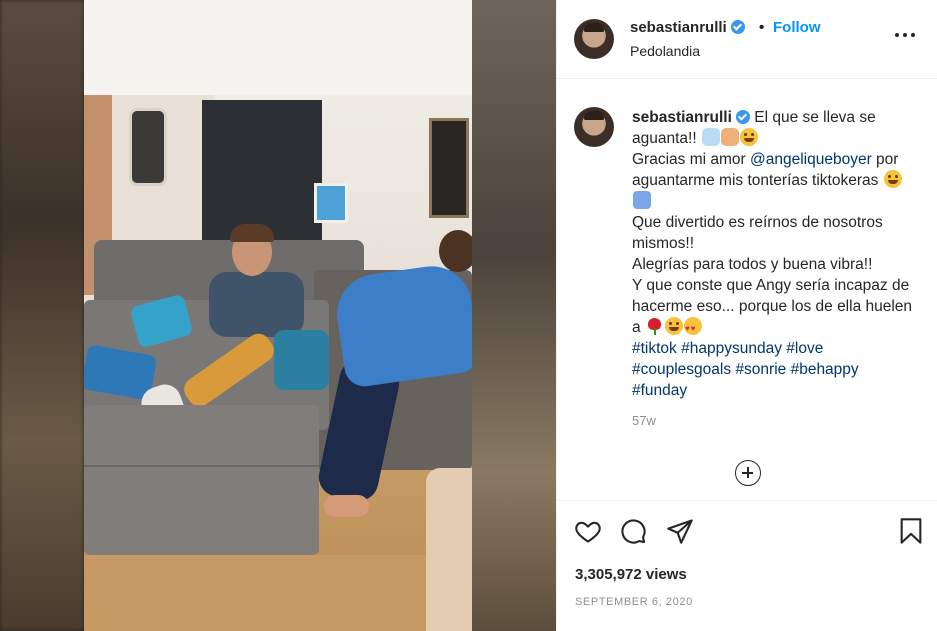 The width and height of the screenshot is (937, 631). I want to click on hashtag-link: #happysunday, so click(731, 348).